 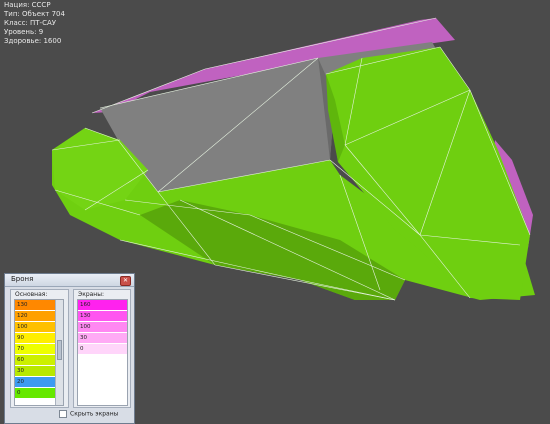 I want to click on screen-armor-label: Экраны:, so click(x=91, y=294).